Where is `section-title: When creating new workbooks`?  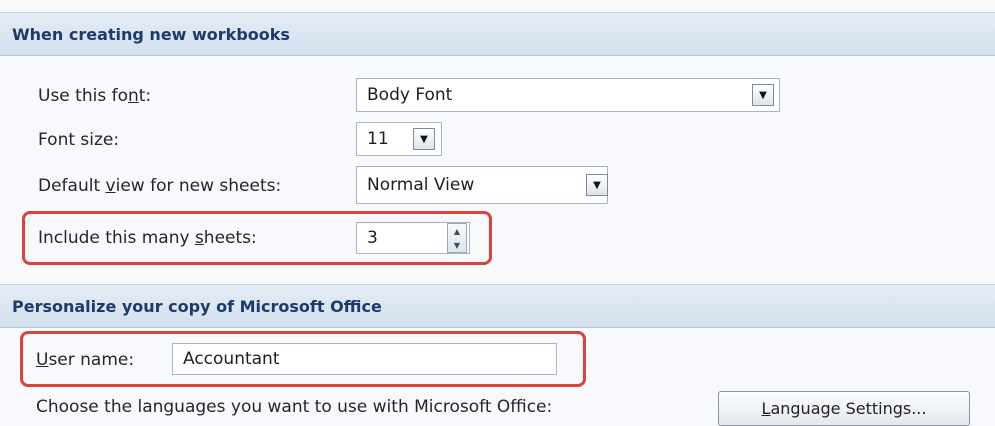
section-title: When creating new workbooks is located at coordinates (151, 34).